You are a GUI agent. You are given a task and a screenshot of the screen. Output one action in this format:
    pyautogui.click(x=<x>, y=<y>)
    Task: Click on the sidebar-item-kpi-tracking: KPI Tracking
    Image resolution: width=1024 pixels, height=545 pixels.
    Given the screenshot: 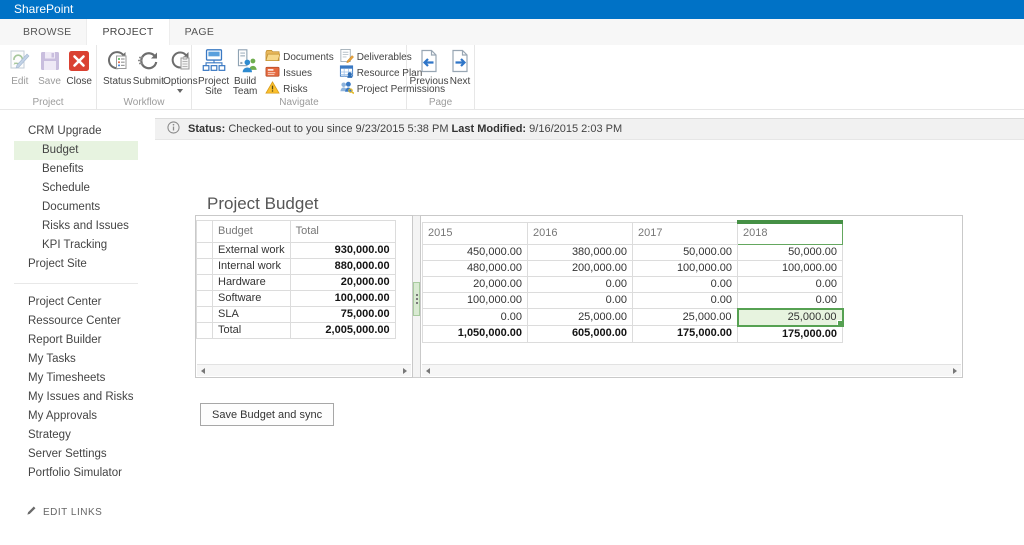 What is the action you would take?
    pyautogui.click(x=77, y=245)
    